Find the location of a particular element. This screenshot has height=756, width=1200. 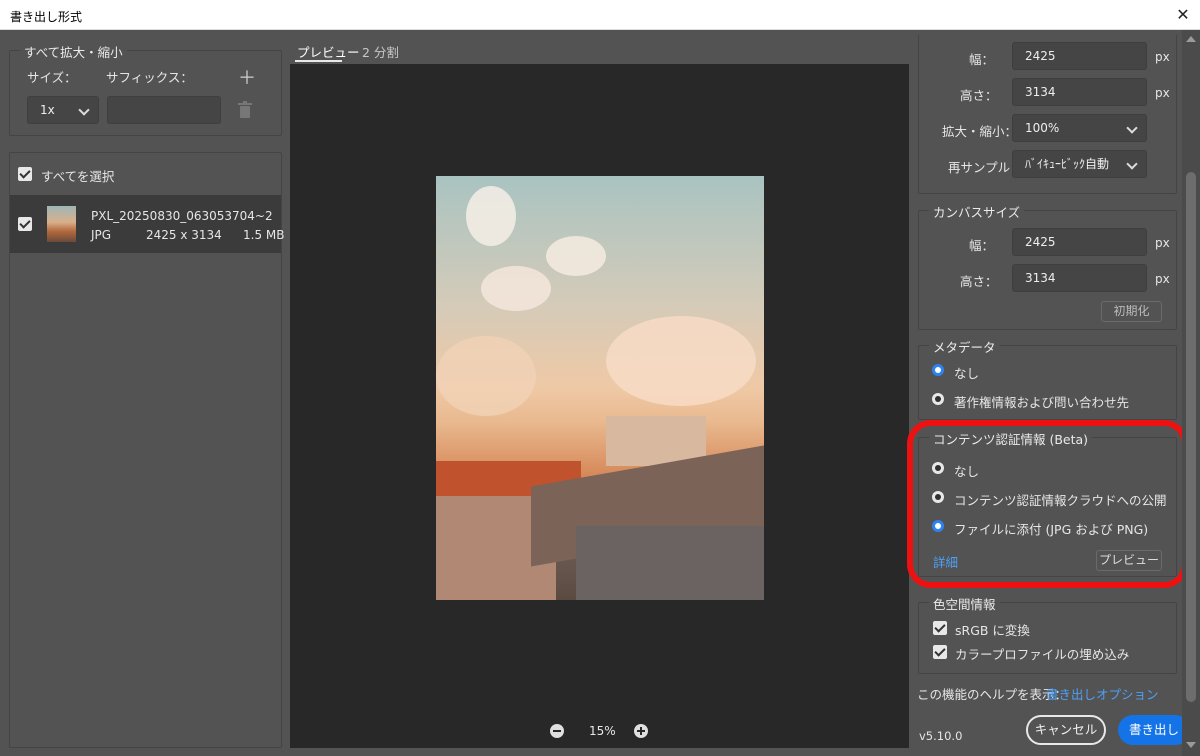

size-select: 1x is located at coordinates (63, 110).